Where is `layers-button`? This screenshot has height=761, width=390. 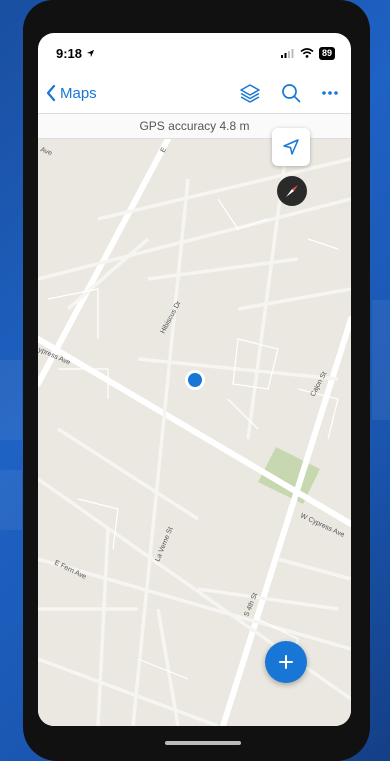
layers-button is located at coordinates (250, 93).